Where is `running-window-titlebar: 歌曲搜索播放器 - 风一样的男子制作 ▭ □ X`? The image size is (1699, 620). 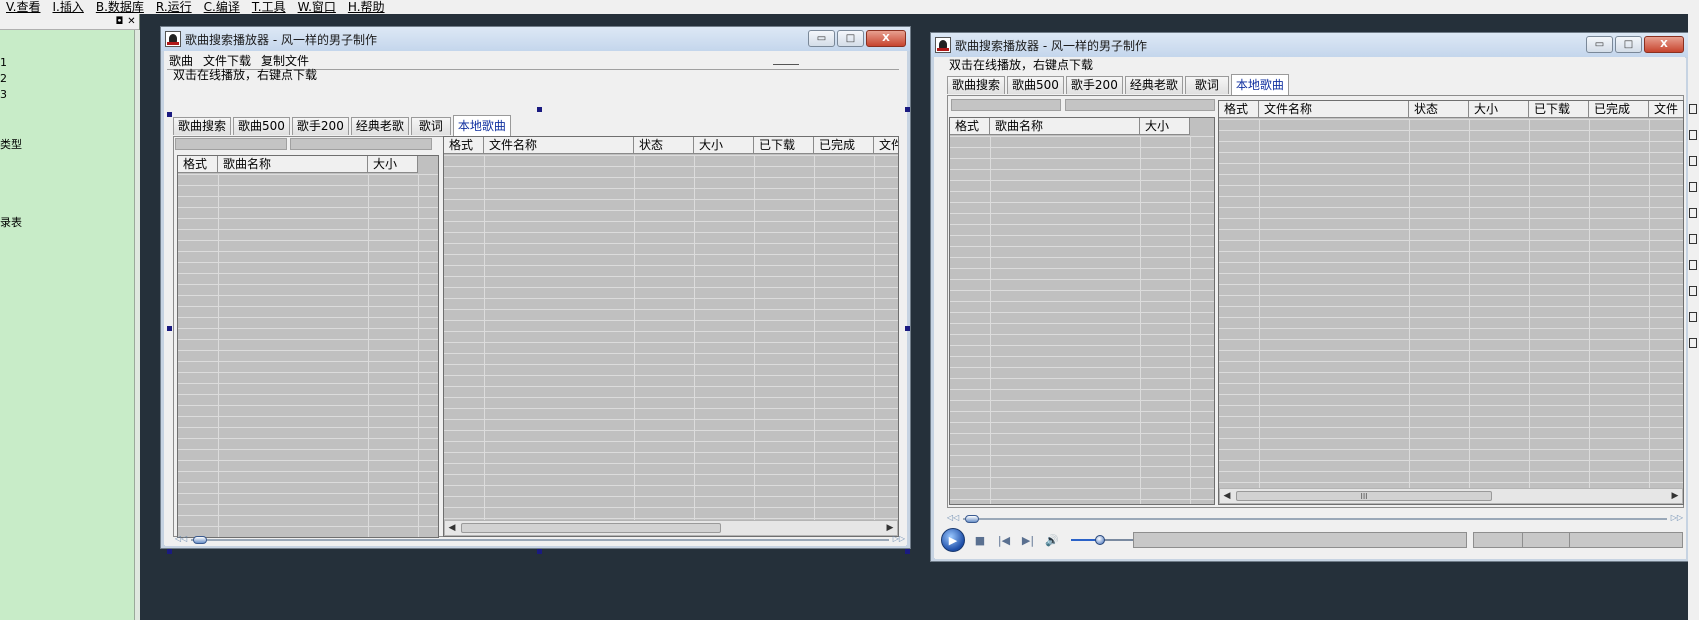
running-window-titlebar: 歌曲搜索播放器 - 风一样的男子制作 ▭ □ X is located at coordinates (1309, 45).